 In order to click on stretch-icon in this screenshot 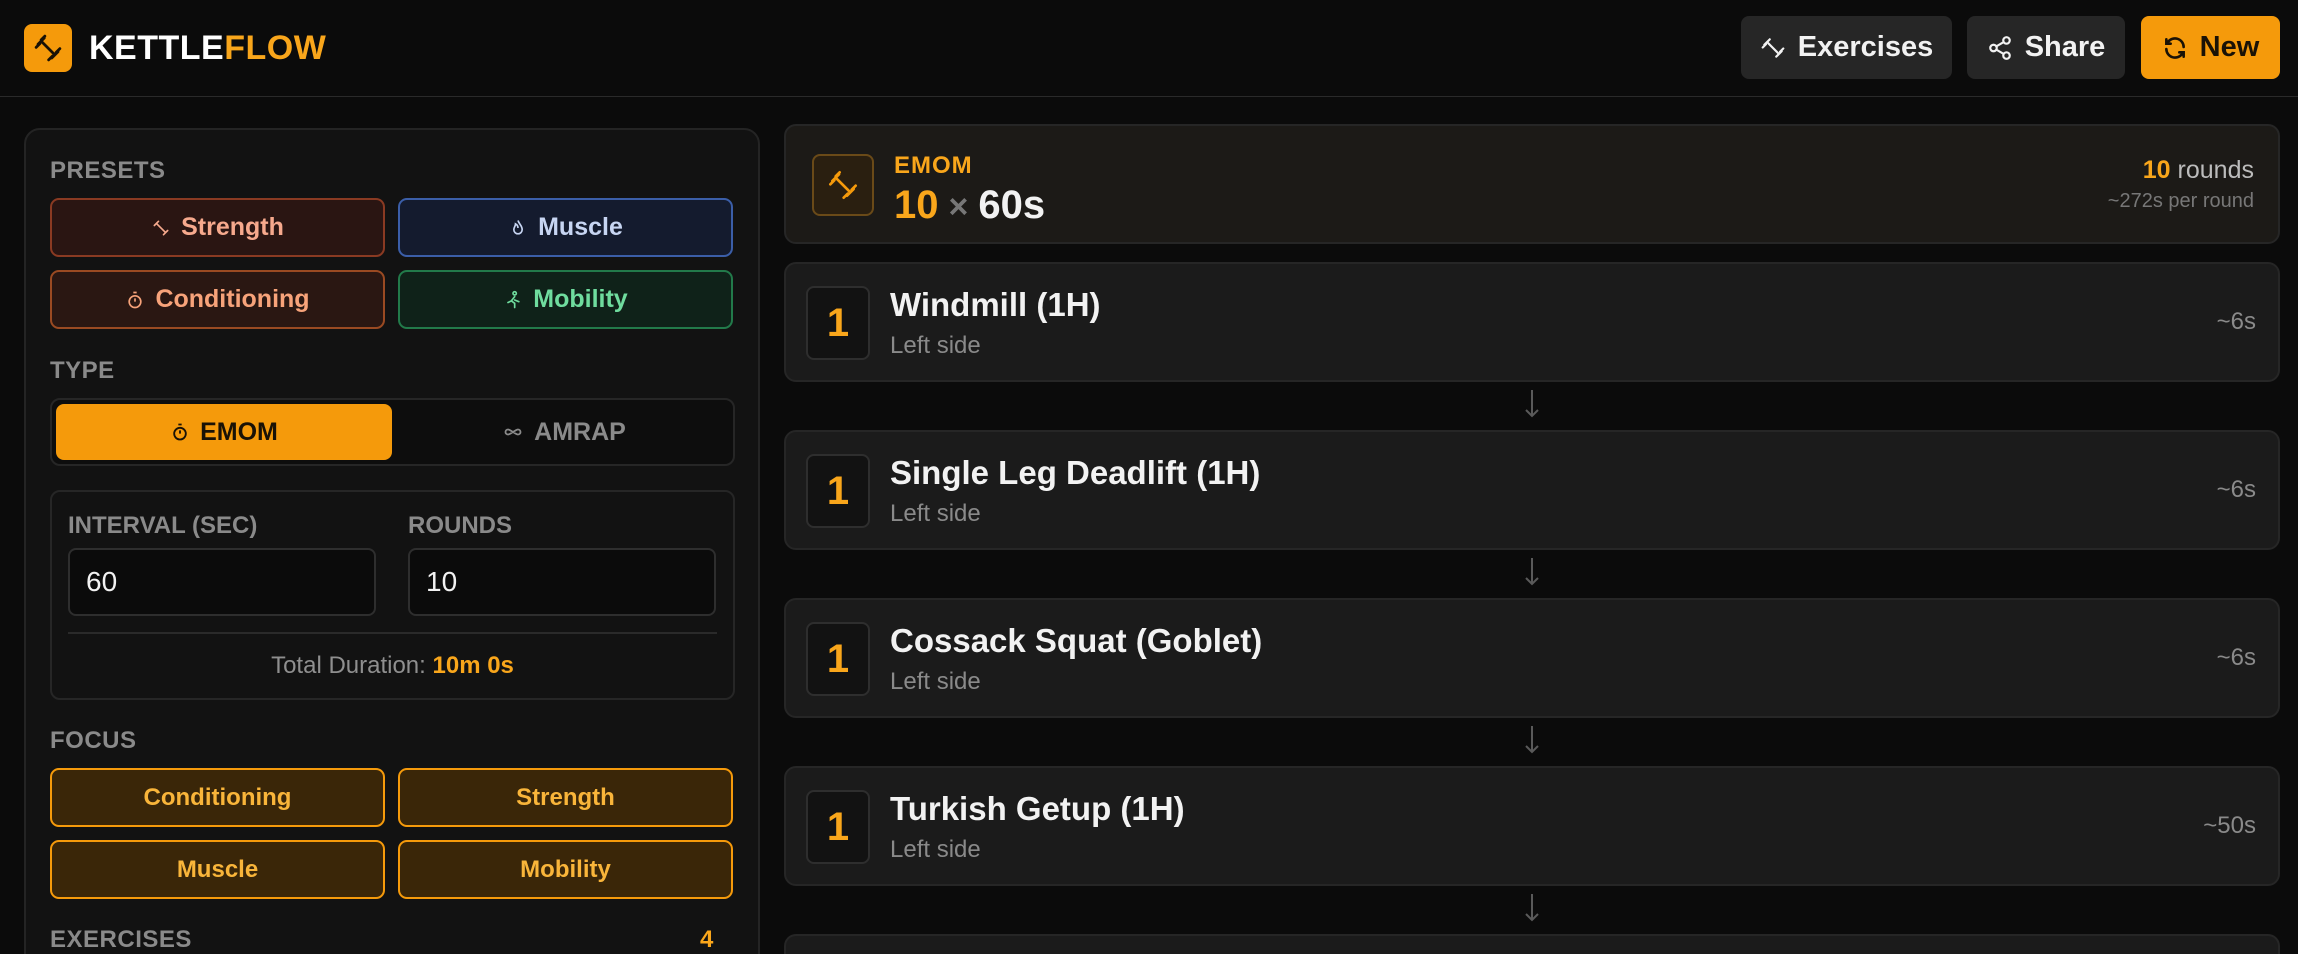, I will do `click(513, 299)`.